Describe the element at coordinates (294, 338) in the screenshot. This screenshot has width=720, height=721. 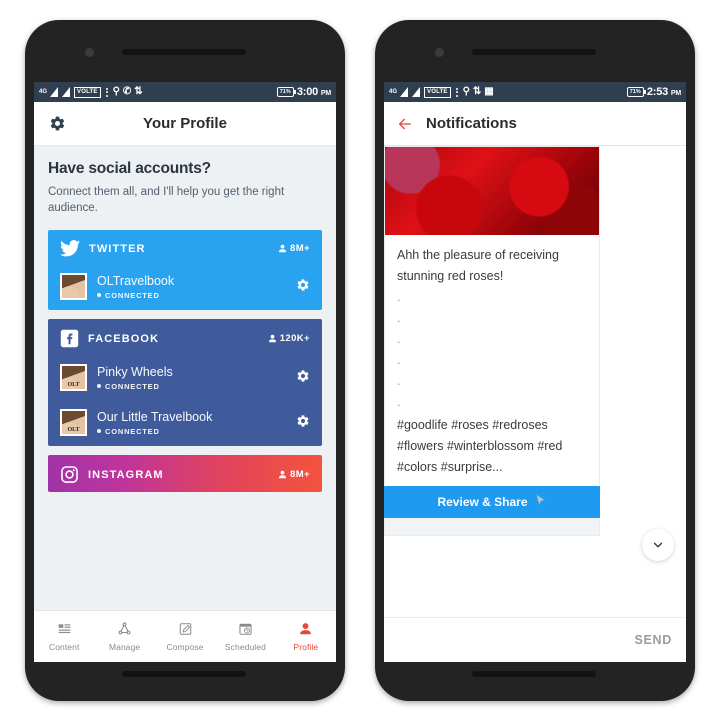
I see `card-reach-value: 120K+` at that location.